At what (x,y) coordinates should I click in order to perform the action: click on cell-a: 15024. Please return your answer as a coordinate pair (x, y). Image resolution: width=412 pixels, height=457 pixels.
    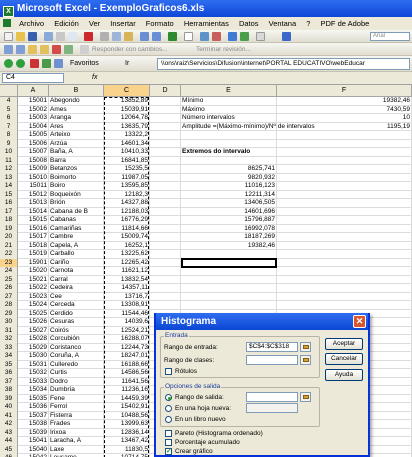
    Looking at the image, I should click on (33, 305).